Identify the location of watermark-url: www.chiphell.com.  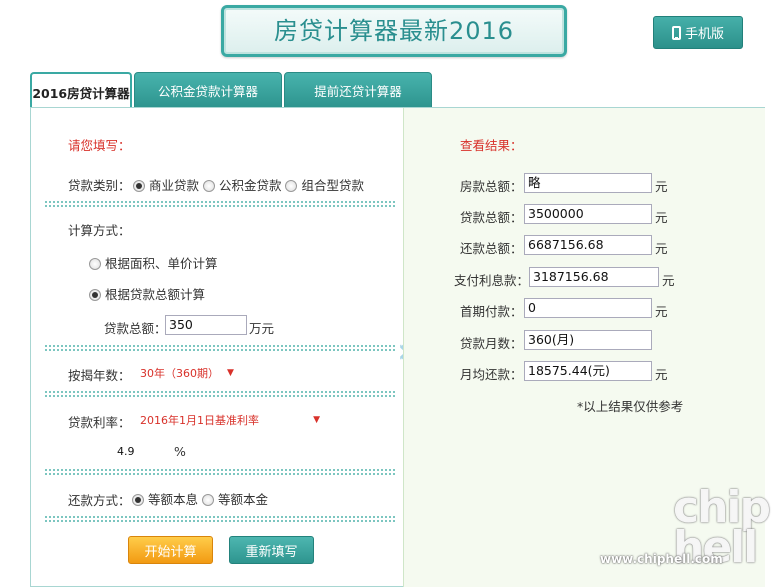
(661, 559).